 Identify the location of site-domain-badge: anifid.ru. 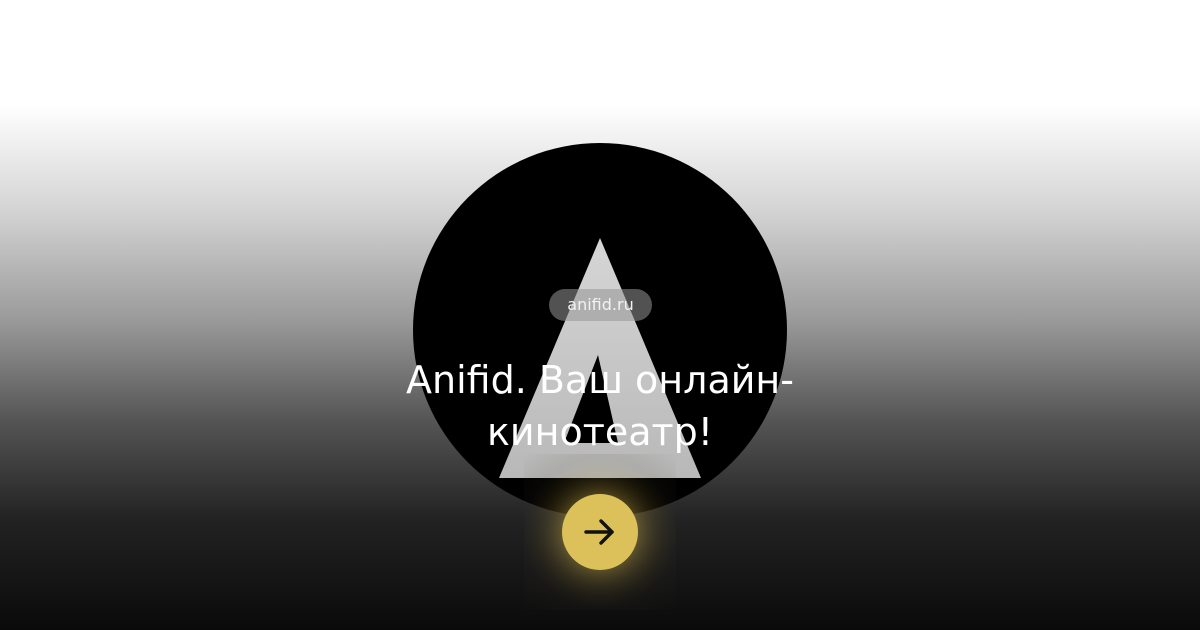
(600, 305).